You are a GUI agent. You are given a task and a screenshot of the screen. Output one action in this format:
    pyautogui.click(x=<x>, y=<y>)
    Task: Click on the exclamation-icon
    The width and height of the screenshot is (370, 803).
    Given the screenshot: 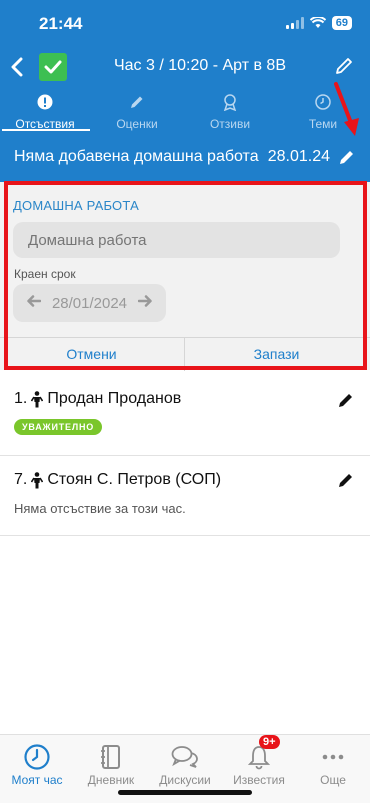 What is the action you would take?
    pyautogui.click(x=45, y=102)
    